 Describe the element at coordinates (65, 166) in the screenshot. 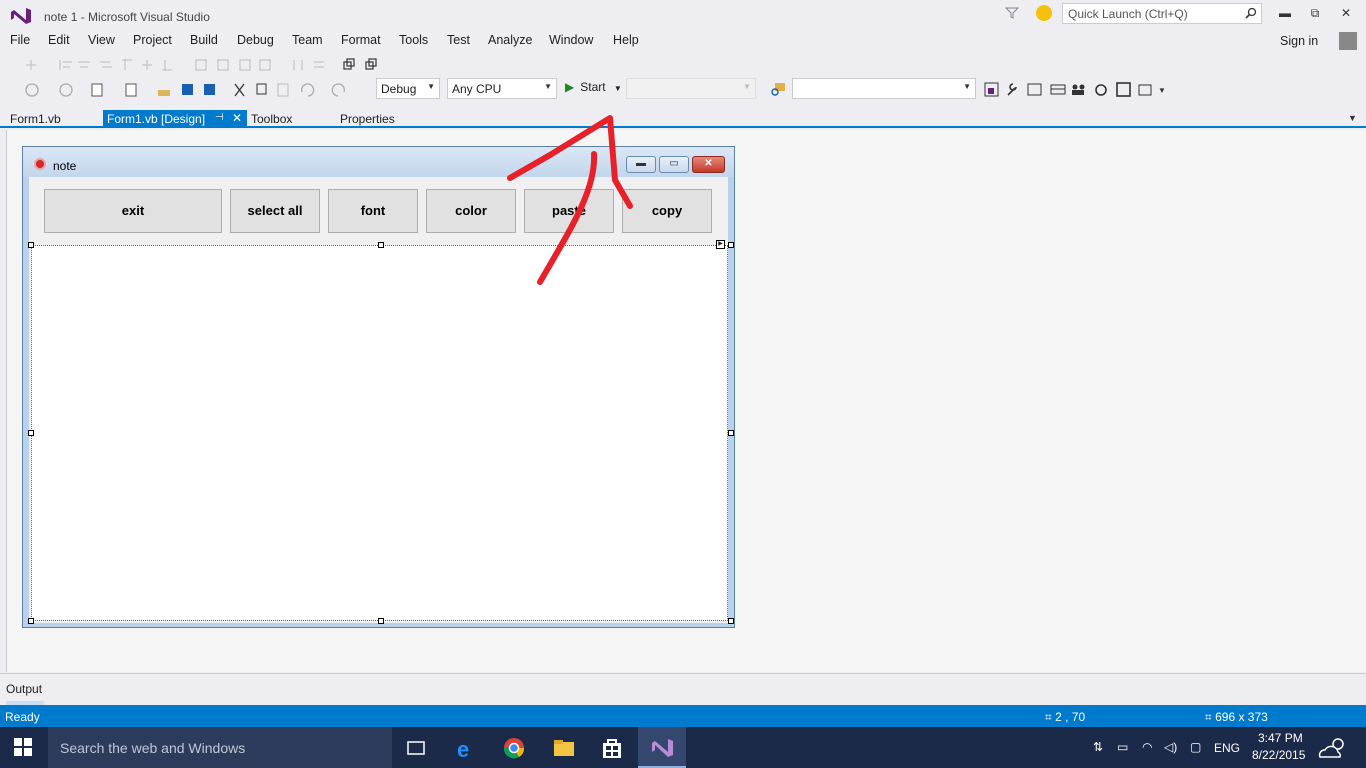

I see `form-title: note` at that location.